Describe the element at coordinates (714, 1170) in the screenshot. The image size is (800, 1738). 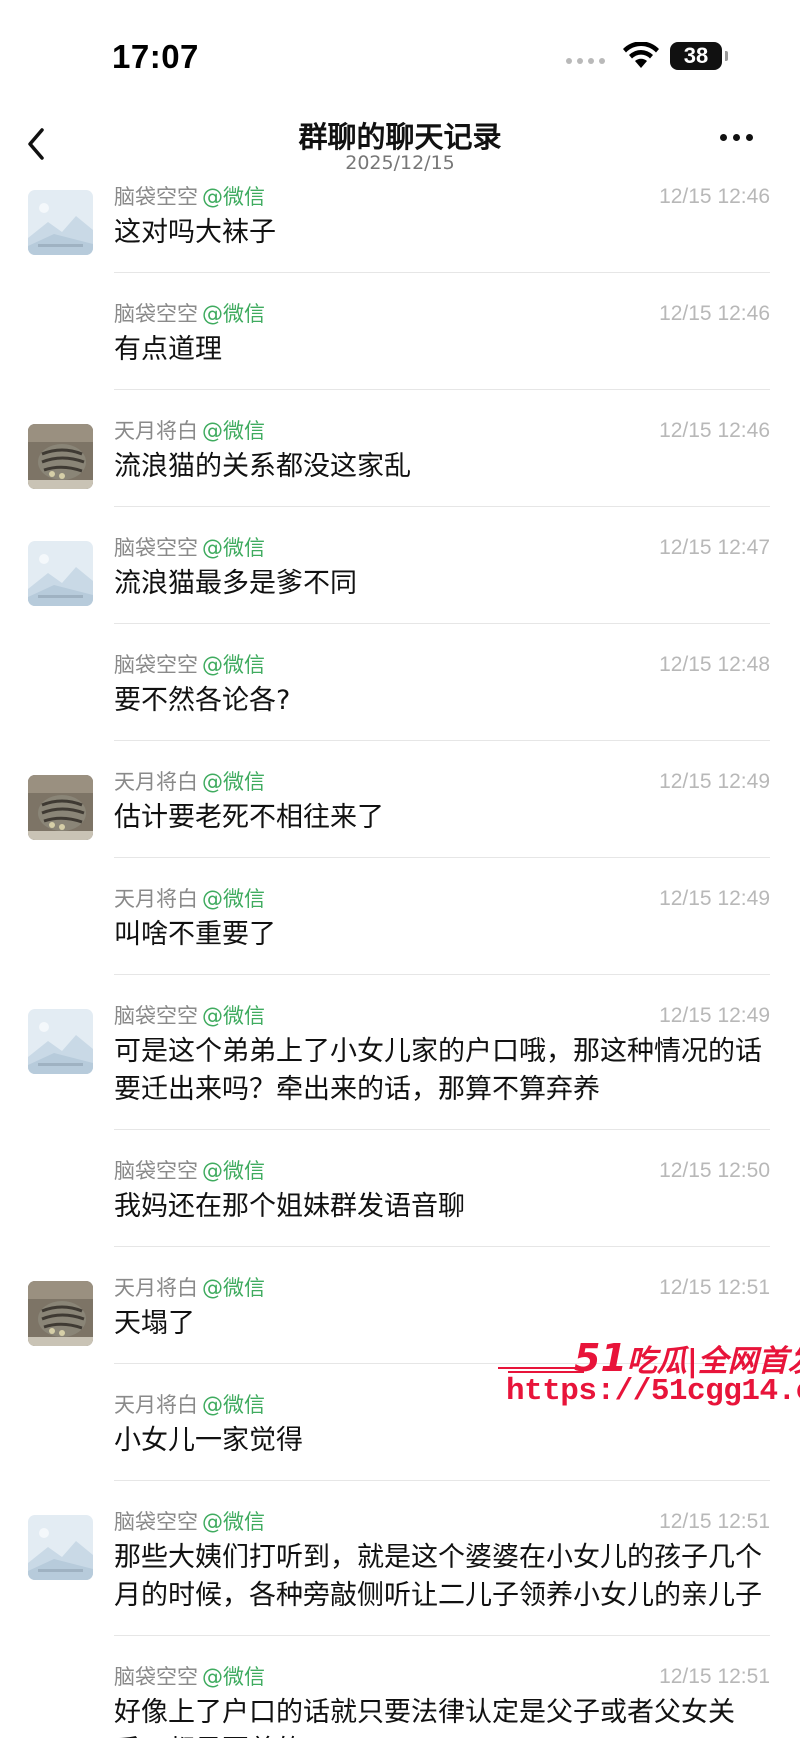
I see `message-time: 12/15 12:50` at that location.